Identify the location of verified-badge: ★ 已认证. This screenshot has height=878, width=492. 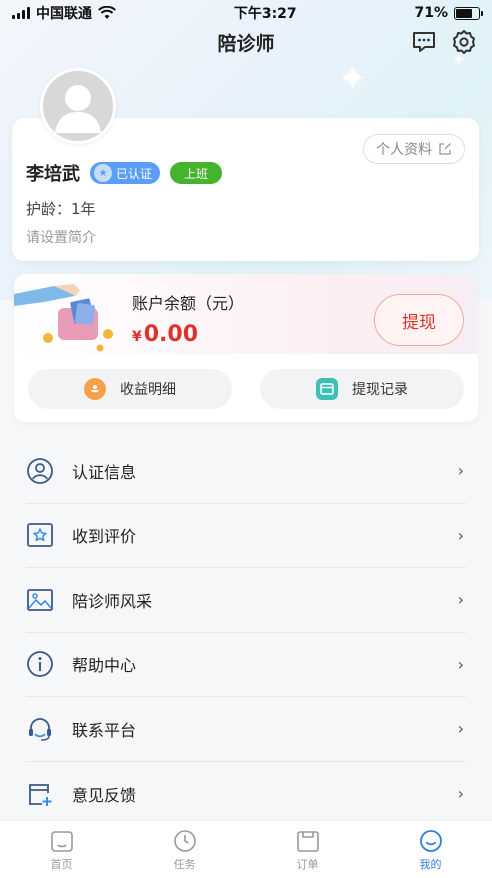
(125, 173).